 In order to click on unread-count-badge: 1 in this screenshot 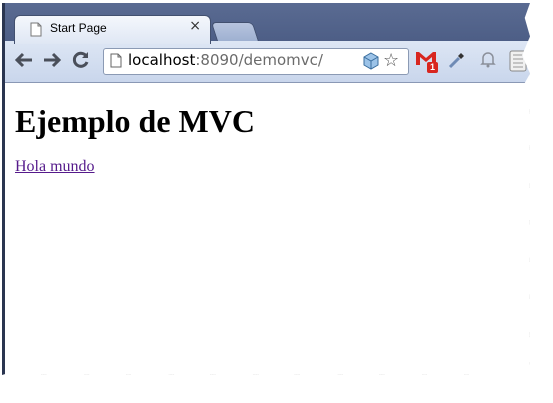, I will do `click(432, 67)`.